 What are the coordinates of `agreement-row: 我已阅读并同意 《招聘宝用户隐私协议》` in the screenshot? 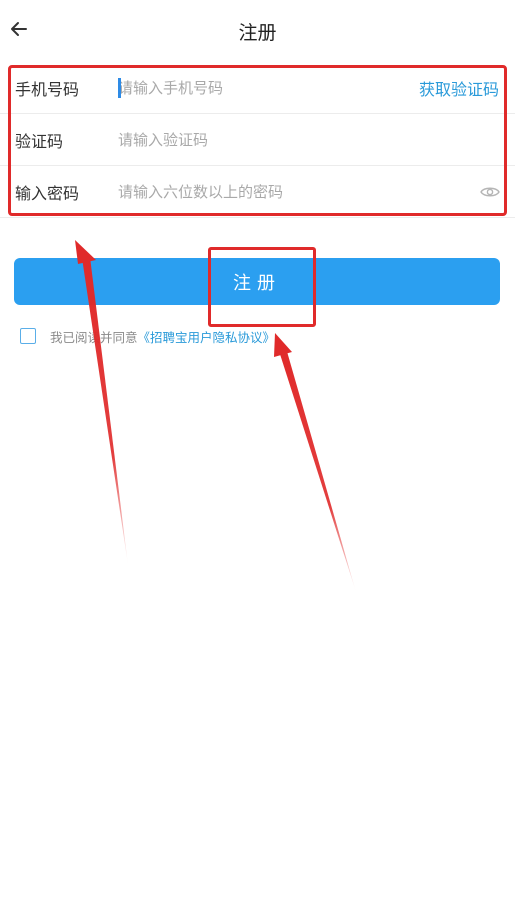 It's located at (147, 336).